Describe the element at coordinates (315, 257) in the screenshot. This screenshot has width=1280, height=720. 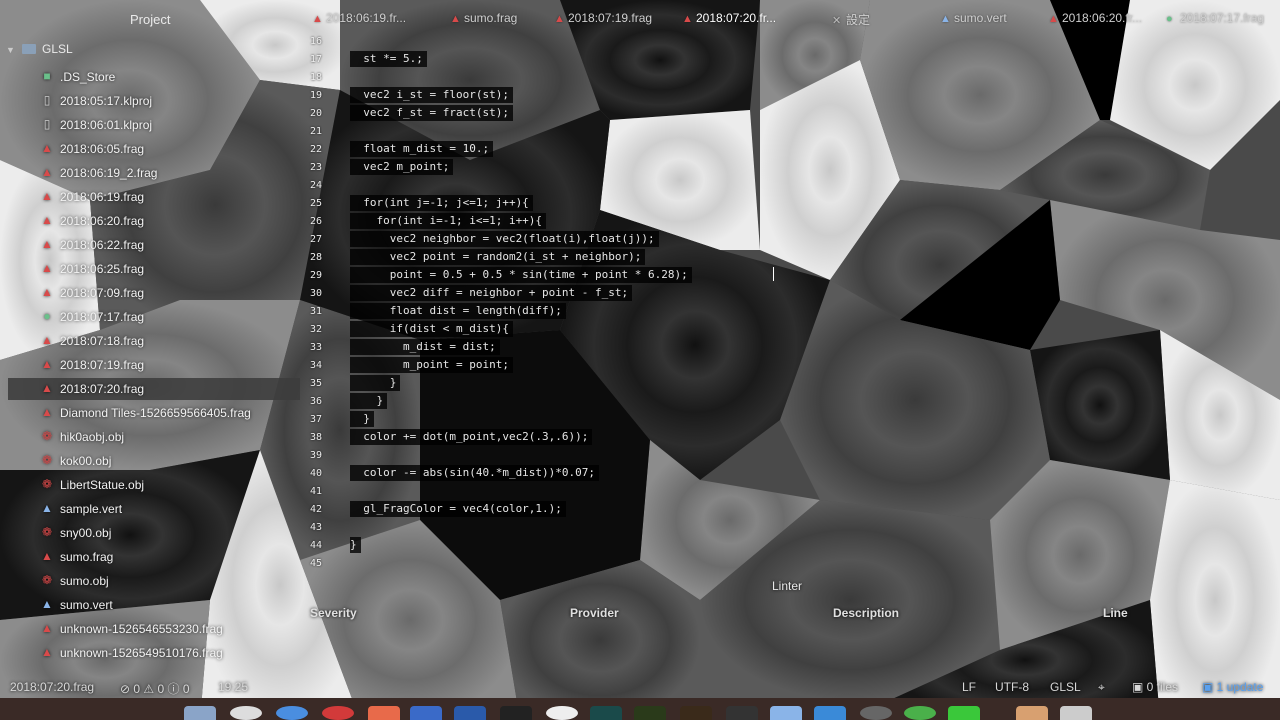
I see `line-number: 28` at that location.